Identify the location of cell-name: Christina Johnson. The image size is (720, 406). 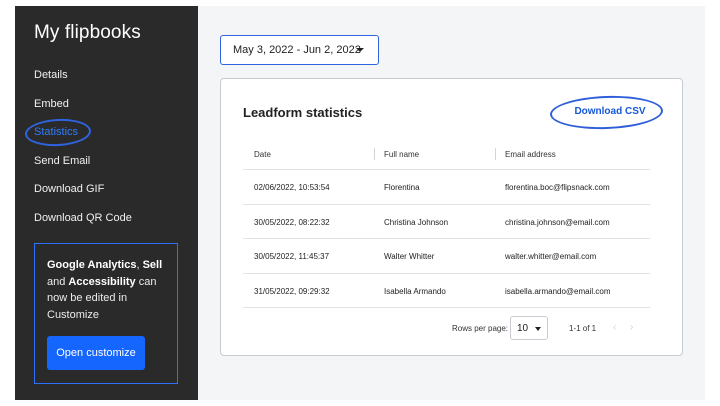
(416, 222).